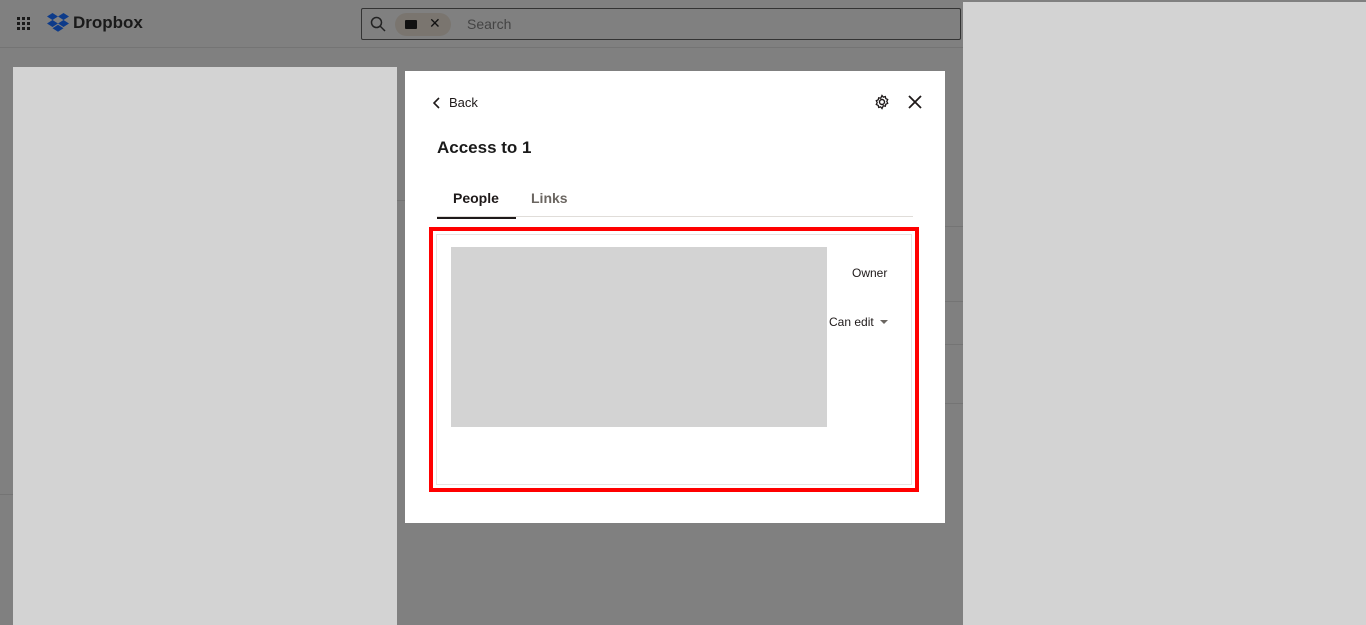 This screenshot has width=1366, height=625. I want to click on chevron-left-icon, so click(436, 102).